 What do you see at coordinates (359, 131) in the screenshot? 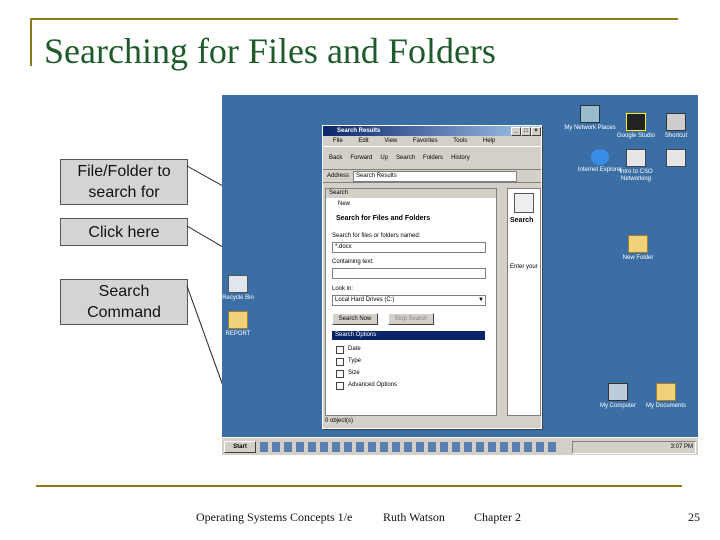
I see `window-title: Search Results` at bounding box center [359, 131].